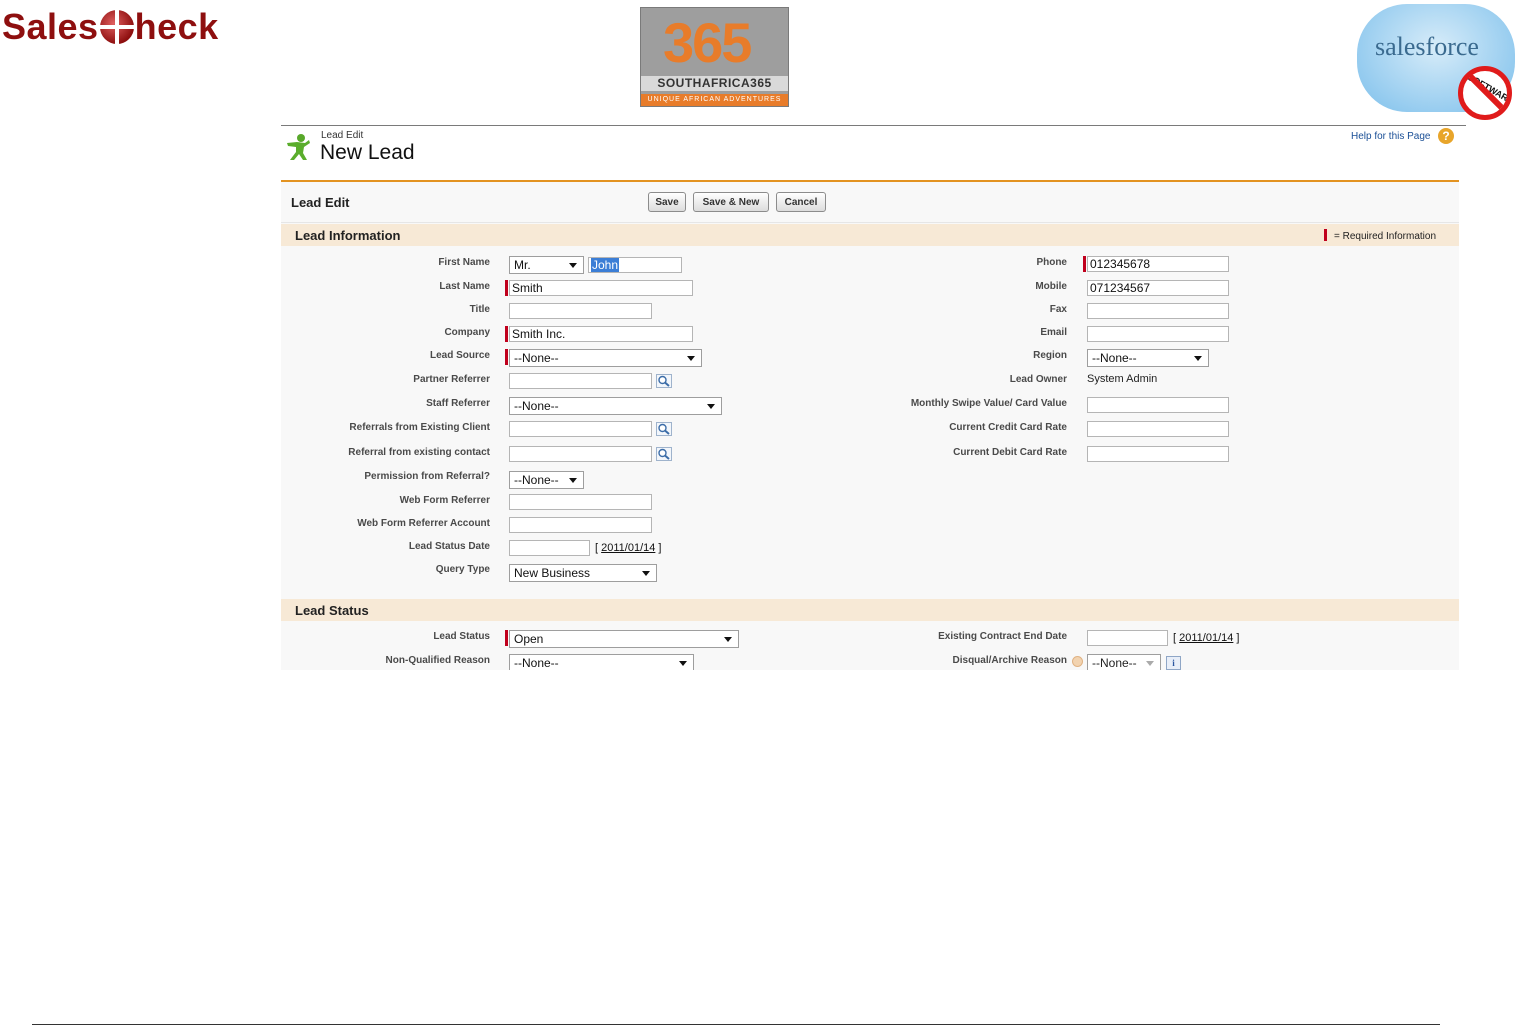  I want to click on disqual-reason-label: Disqual/Archive Reason, so click(1009, 660).